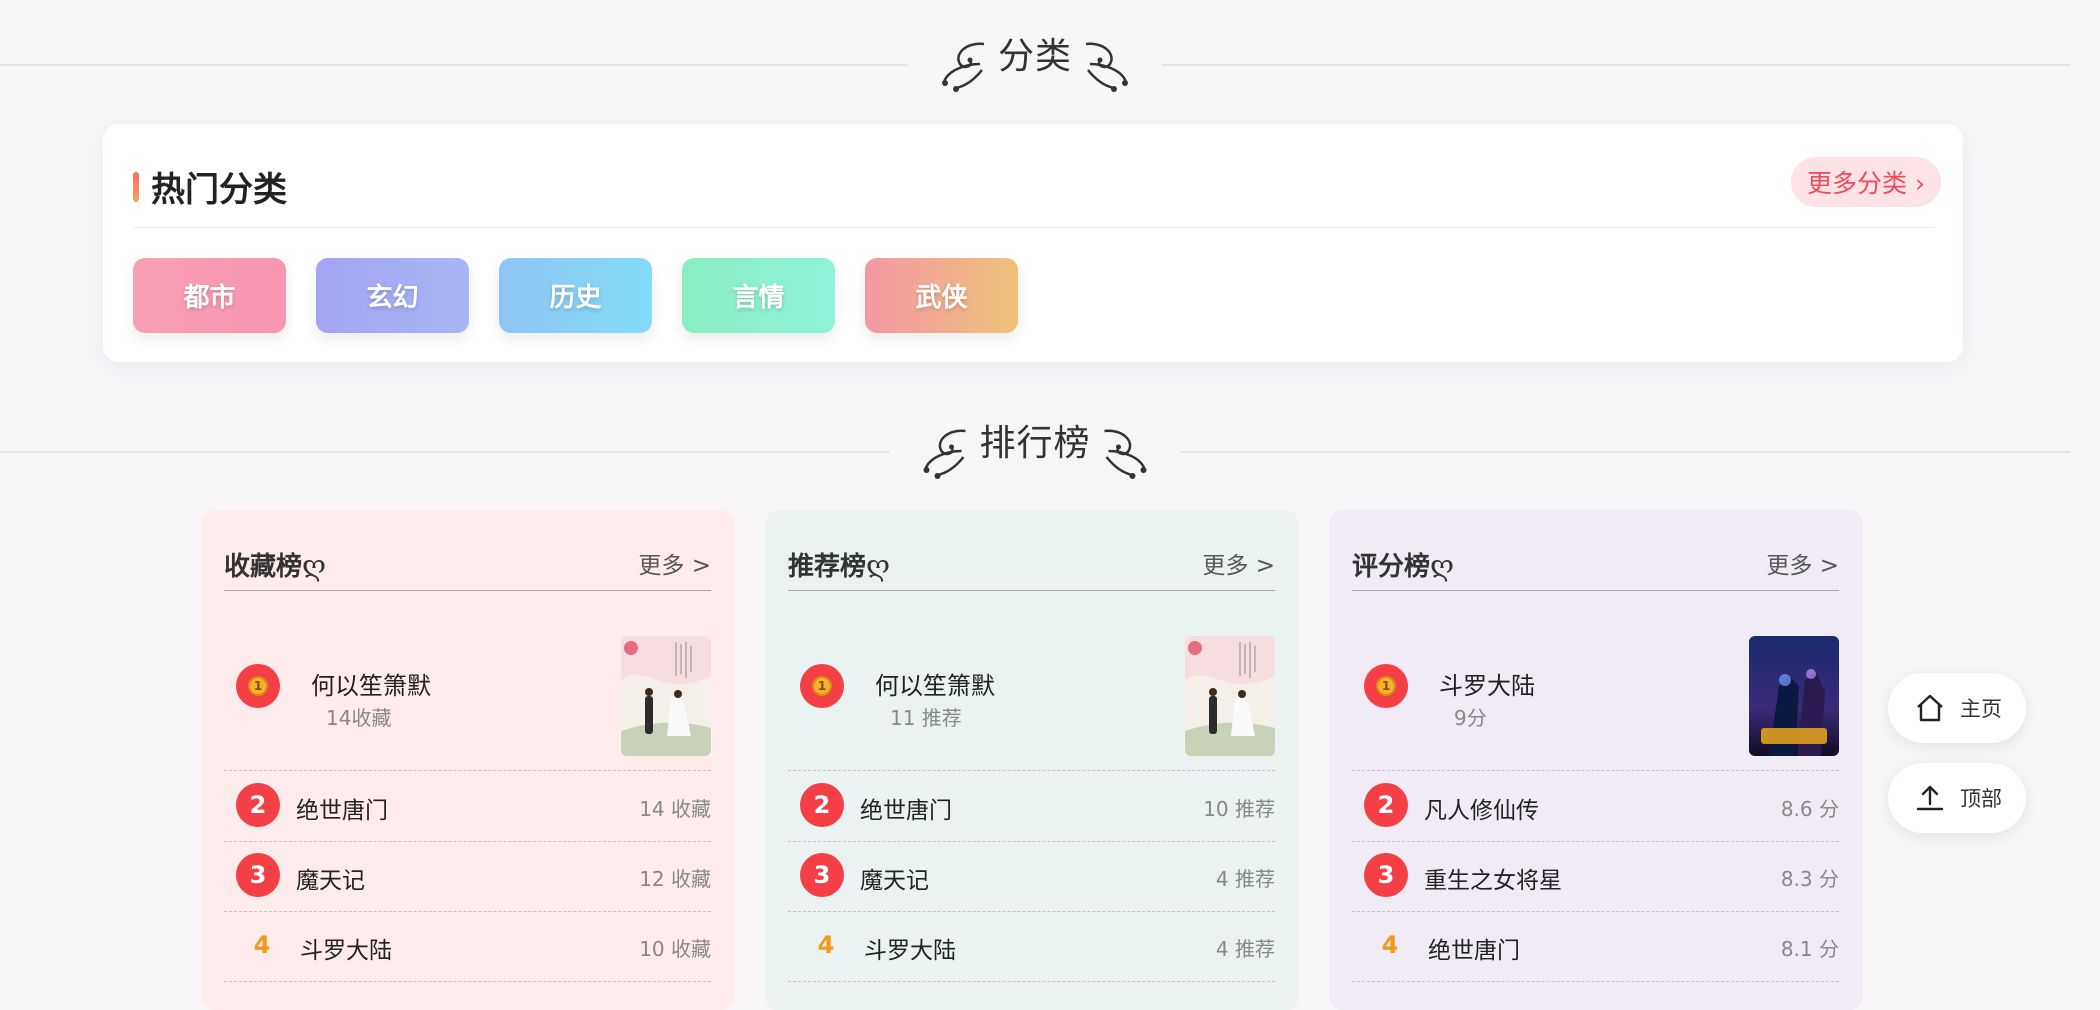 This screenshot has width=2100, height=1010. Describe the element at coordinates (1957, 798) in the screenshot. I see `back-to-top-button: 顶部` at that location.